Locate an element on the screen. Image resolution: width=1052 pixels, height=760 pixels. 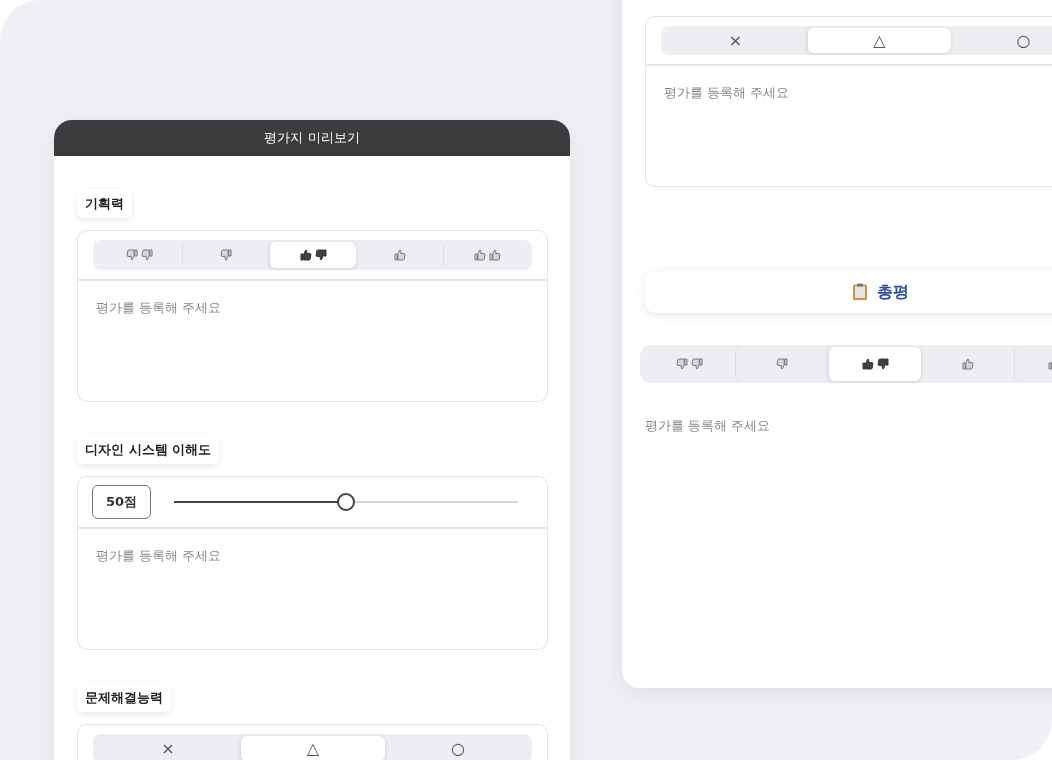
slider-thumb is located at coordinates (346, 502).